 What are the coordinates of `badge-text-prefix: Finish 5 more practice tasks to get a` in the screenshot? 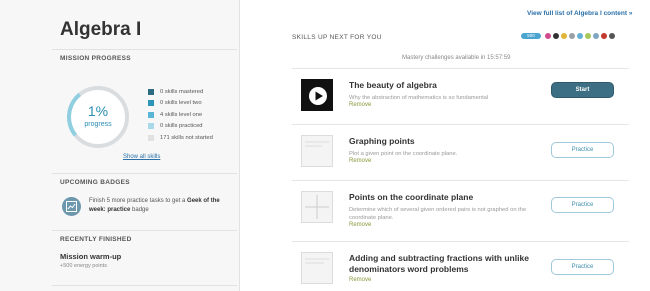 It's located at (138, 201).